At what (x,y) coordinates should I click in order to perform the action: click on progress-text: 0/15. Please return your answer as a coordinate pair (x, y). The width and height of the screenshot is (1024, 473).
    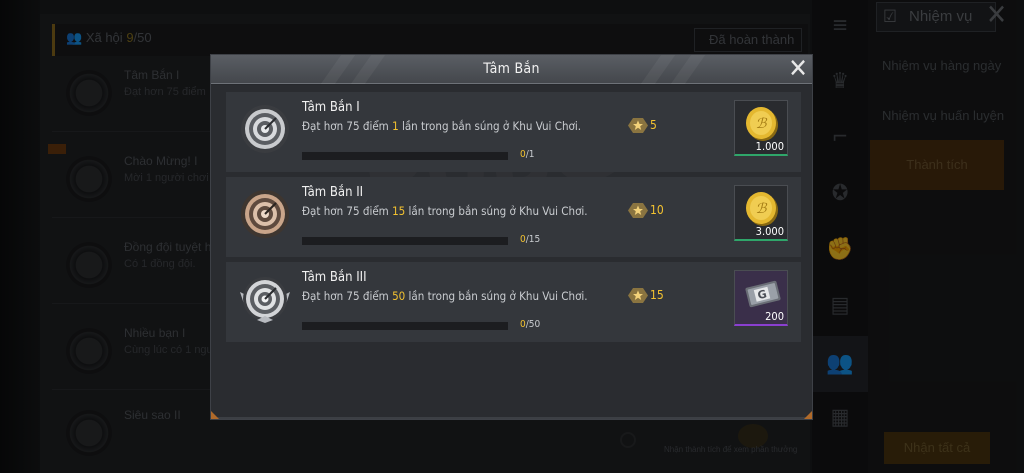
    Looking at the image, I should click on (530, 239).